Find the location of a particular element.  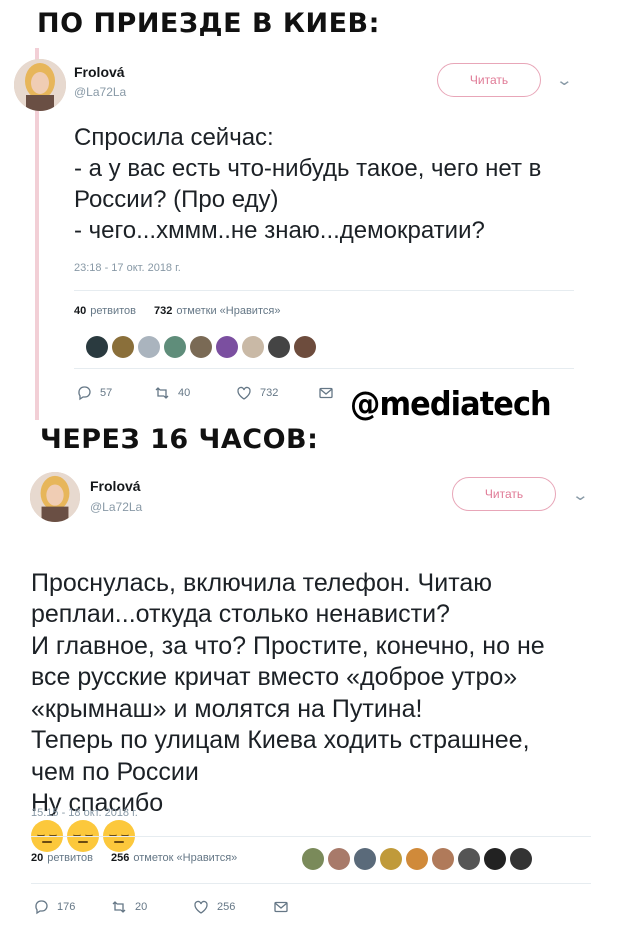

tweet-actions: 176 20 256 is located at coordinates (161, 907).